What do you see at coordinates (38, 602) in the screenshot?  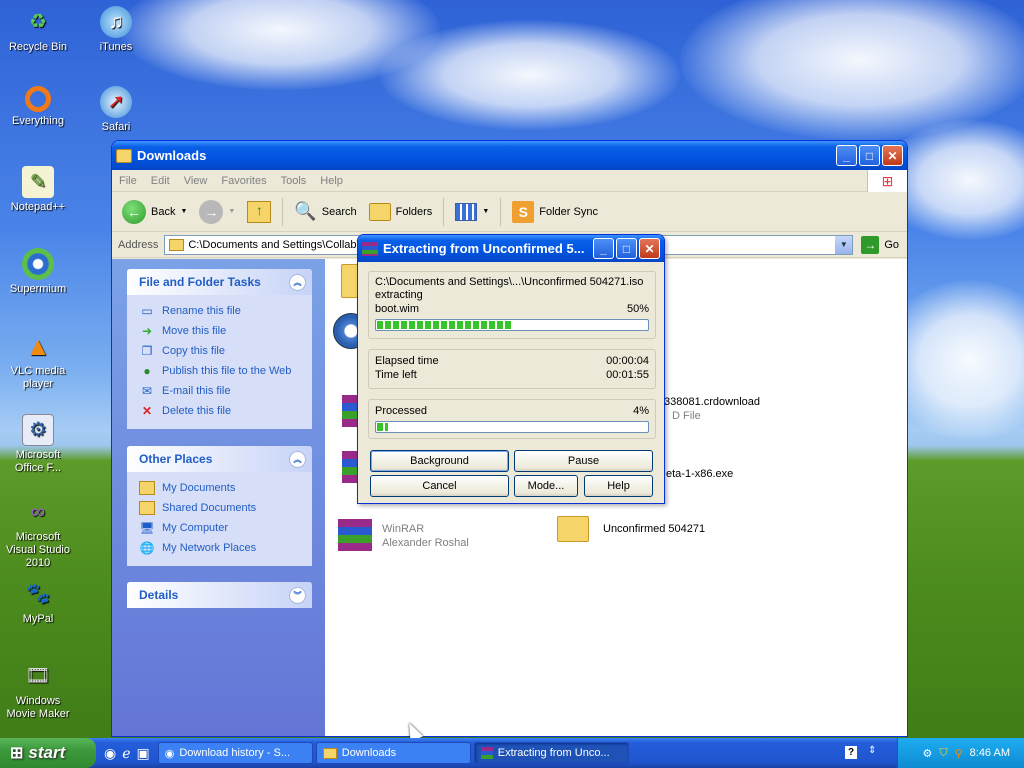 I see `desktop-icon-mypal: 🐾 MyPal` at bounding box center [38, 602].